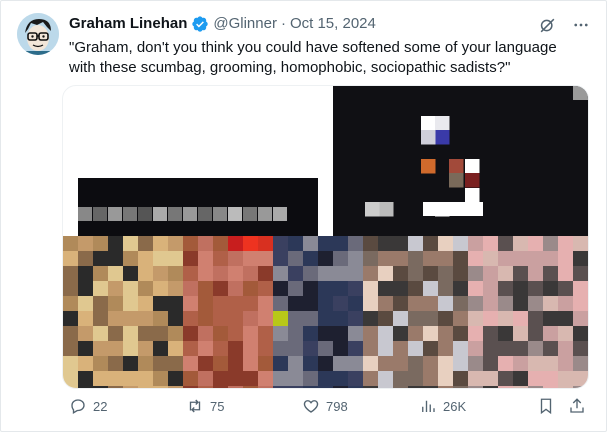 This screenshot has width=607, height=432. Describe the element at coordinates (217, 406) in the screenshot. I see `repost-count: 75` at that location.